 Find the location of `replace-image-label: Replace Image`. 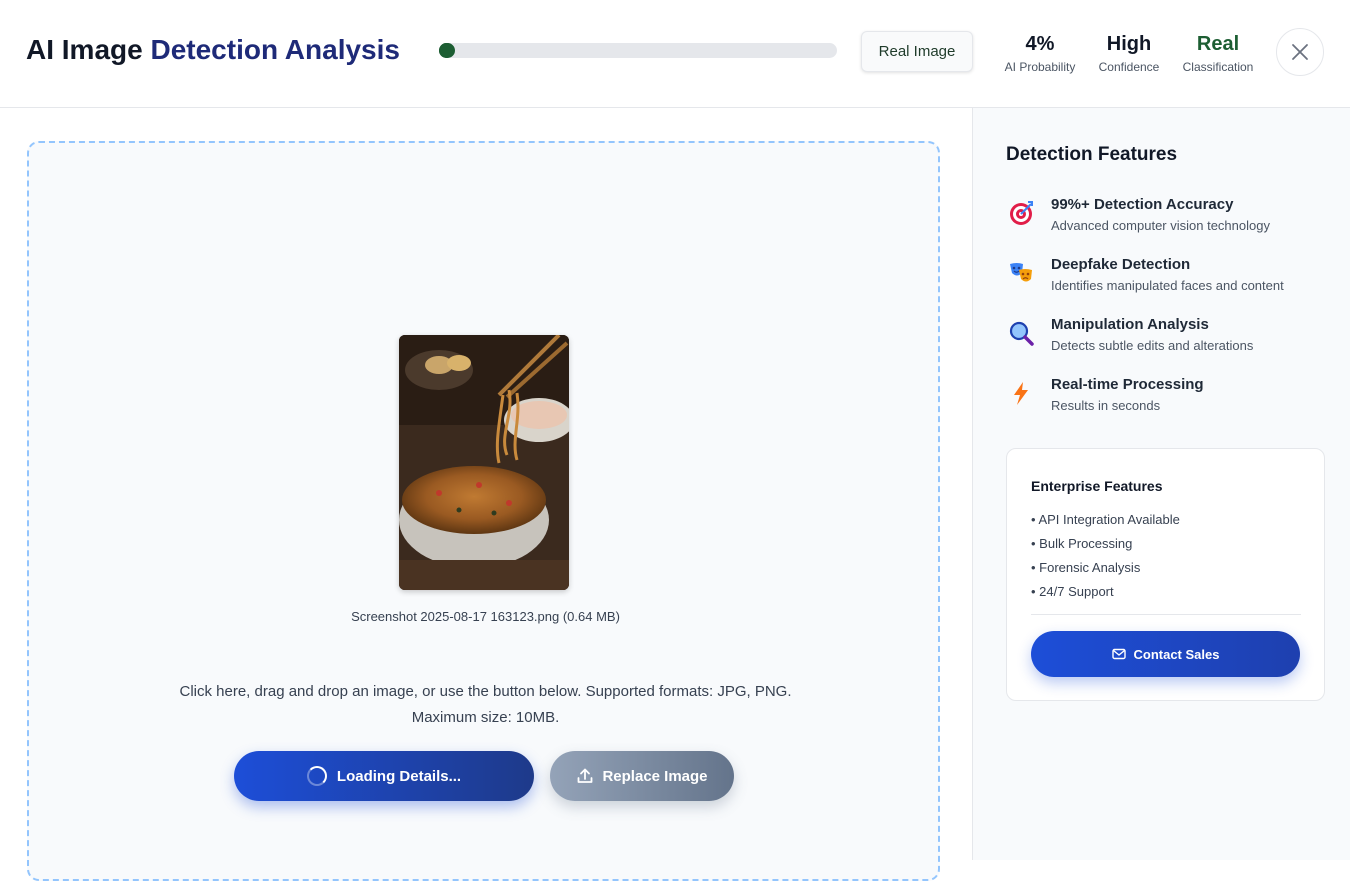

replace-image-label: Replace Image is located at coordinates (655, 776).